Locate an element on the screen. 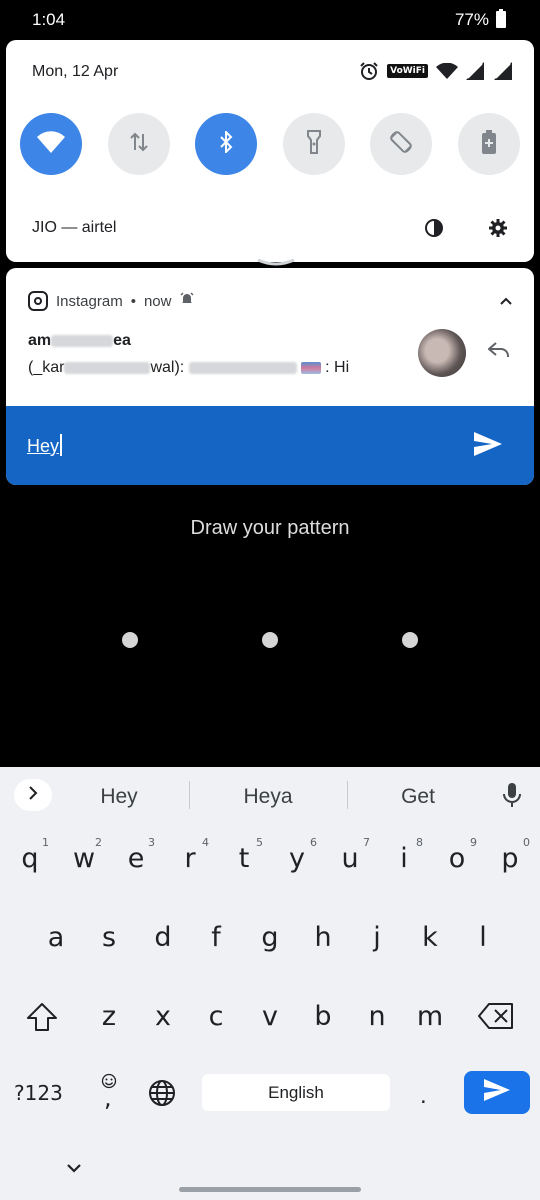 Image resolution: width=540 pixels, height=1200 pixels. key-v: v is located at coordinates (270, 1016).